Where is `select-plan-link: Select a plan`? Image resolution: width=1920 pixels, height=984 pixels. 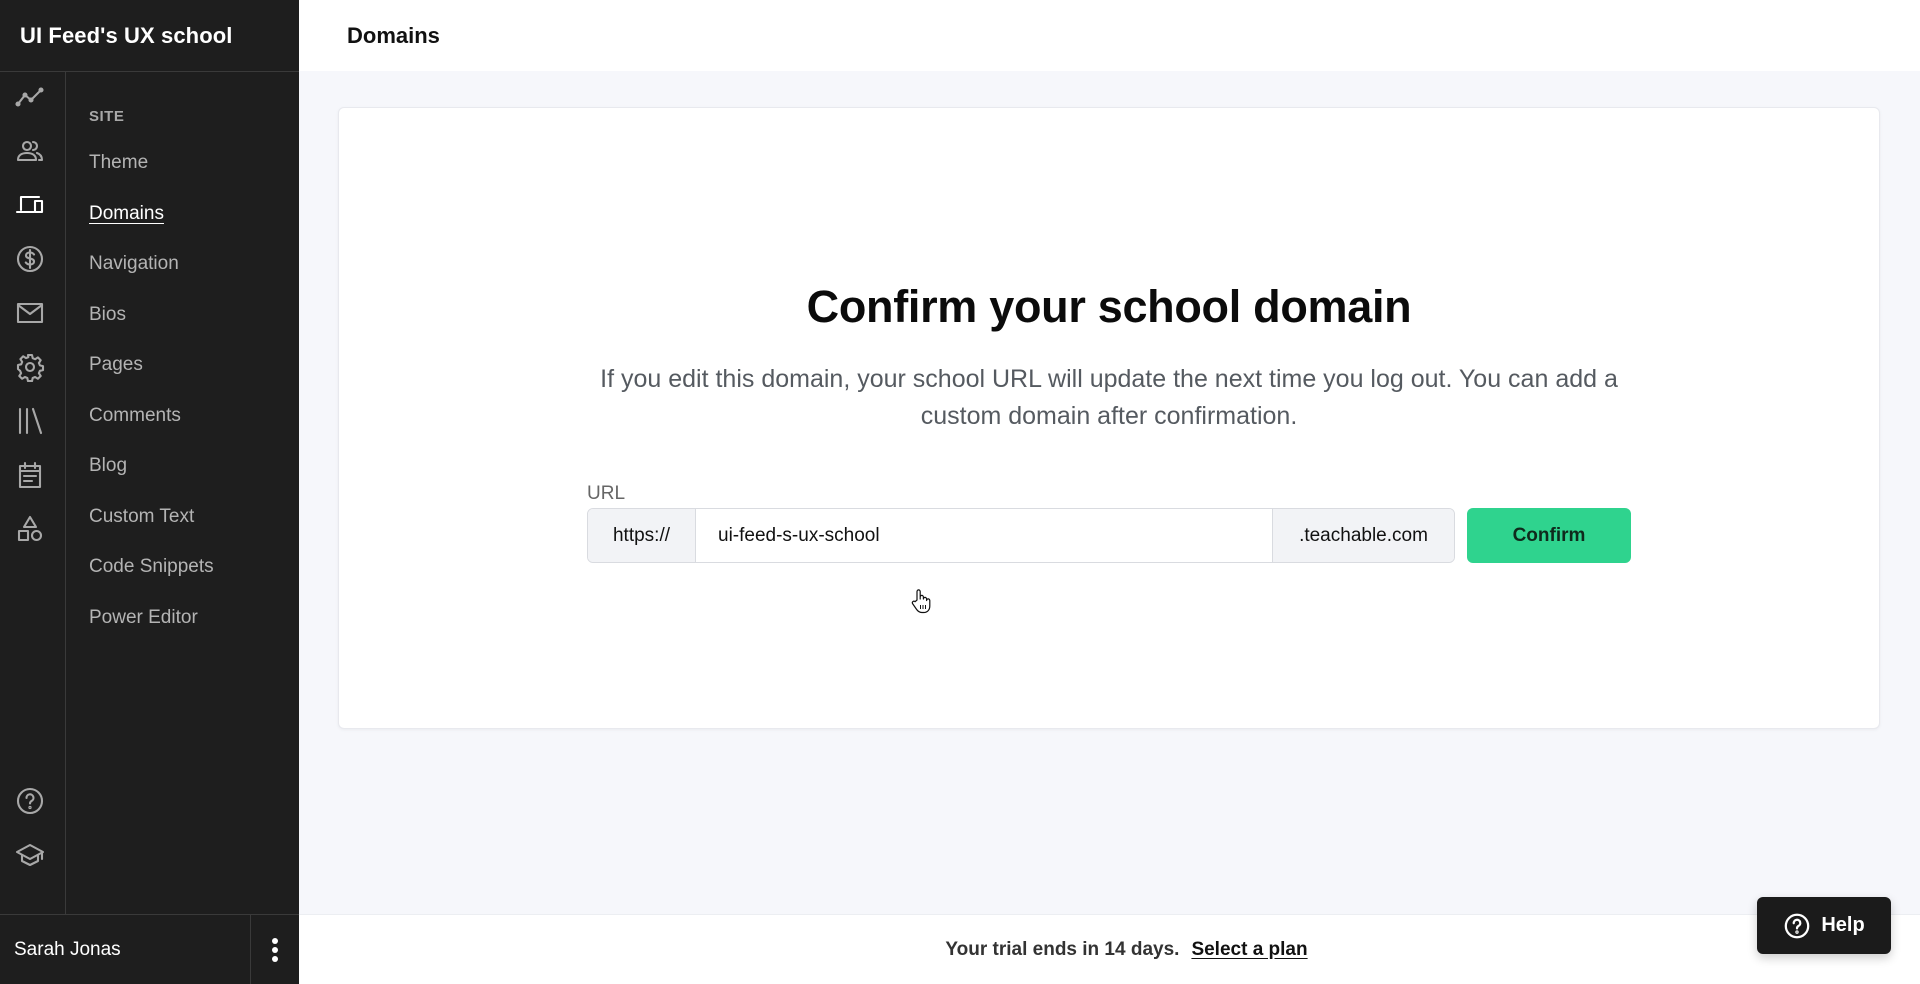
select-plan-link: Select a plan is located at coordinates (1249, 950).